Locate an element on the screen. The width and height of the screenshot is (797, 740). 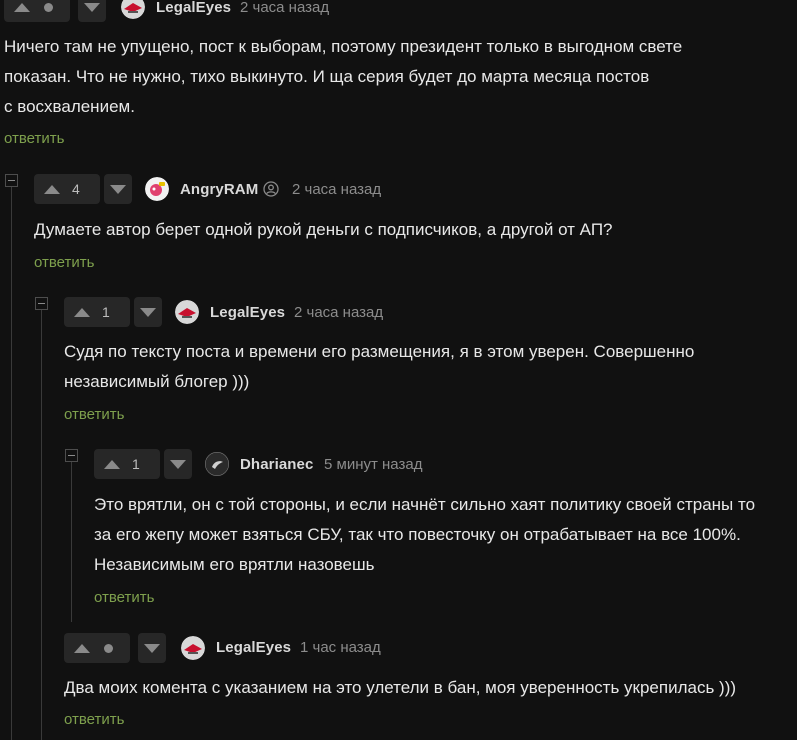
comment-text-line: Независимым его врятли назовешь is located at coordinates (234, 564).